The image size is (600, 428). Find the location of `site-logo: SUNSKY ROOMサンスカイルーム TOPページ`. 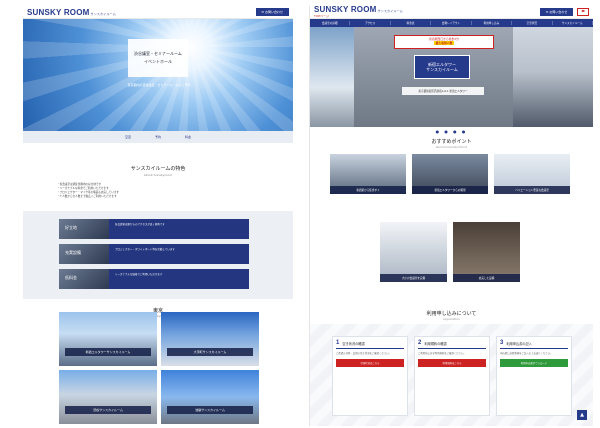

site-logo: SUNSKY ROOMサンスカイルーム TOPページ is located at coordinates (358, 12).